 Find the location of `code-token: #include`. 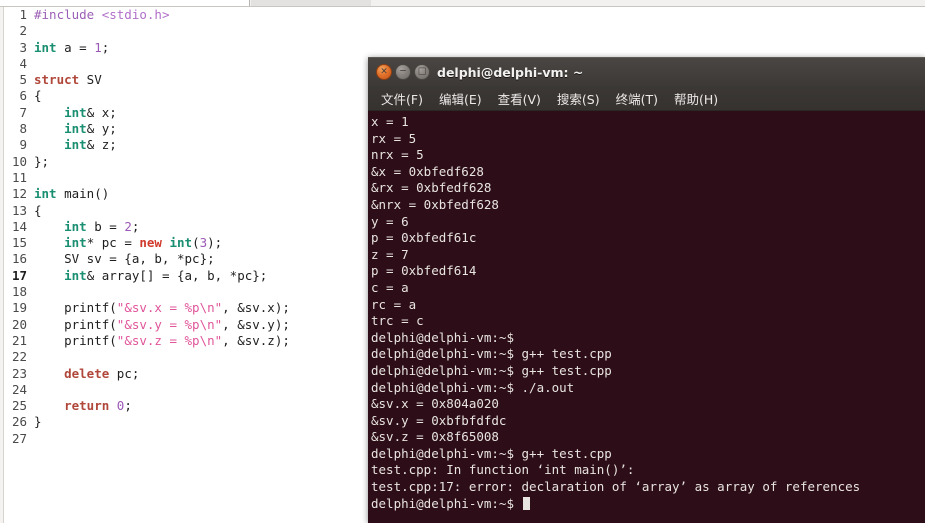

code-token: #include is located at coordinates (68, 14).